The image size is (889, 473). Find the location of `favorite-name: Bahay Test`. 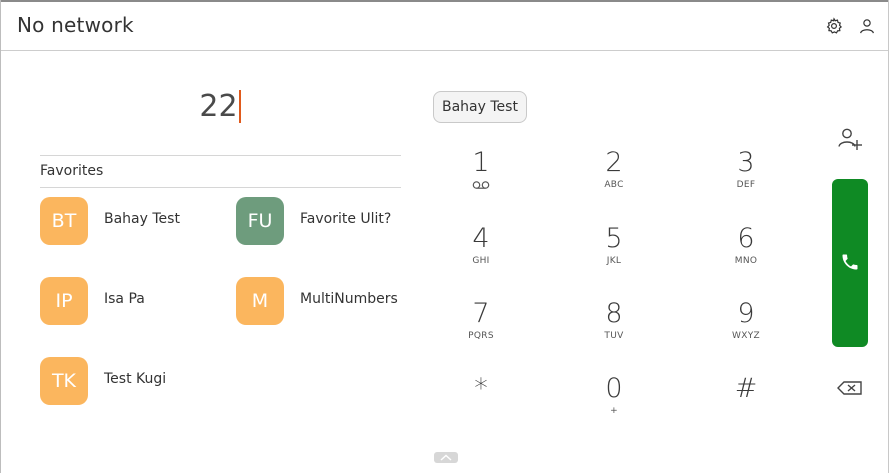

favorite-name: Bahay Test is located at coordinates (142, 219).